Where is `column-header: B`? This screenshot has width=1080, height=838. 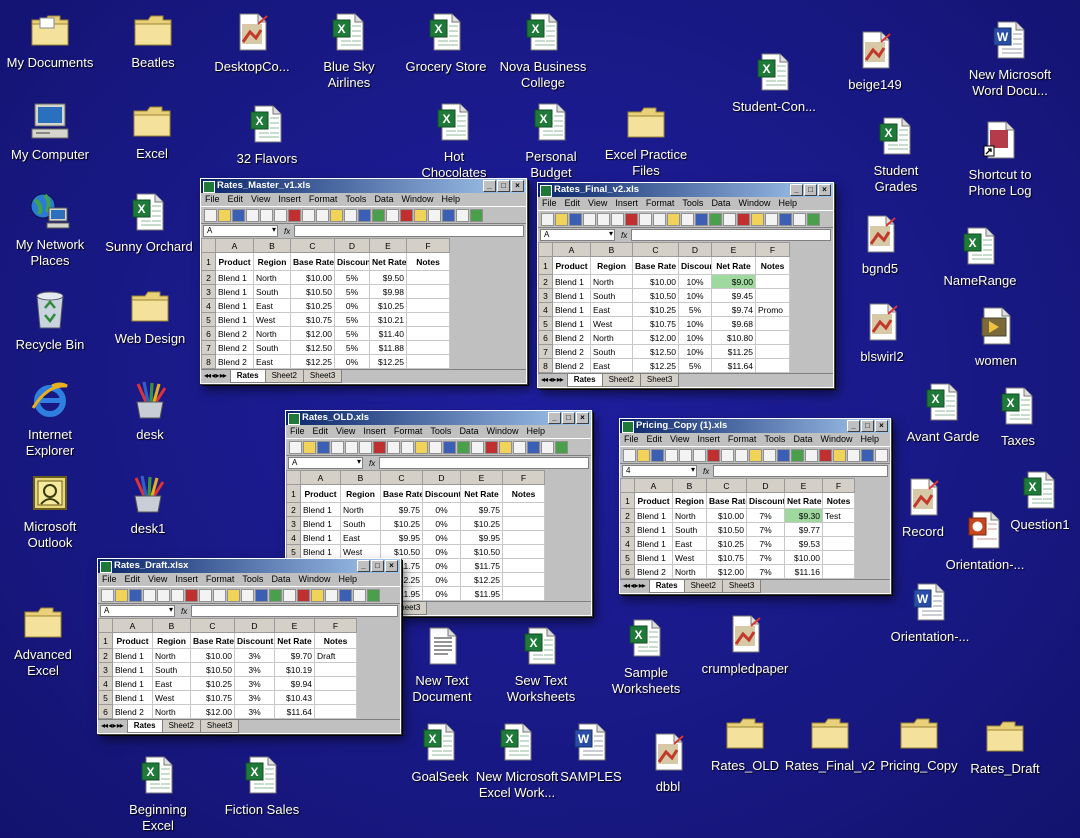
column-header: B is located at coordinates (611, 249).